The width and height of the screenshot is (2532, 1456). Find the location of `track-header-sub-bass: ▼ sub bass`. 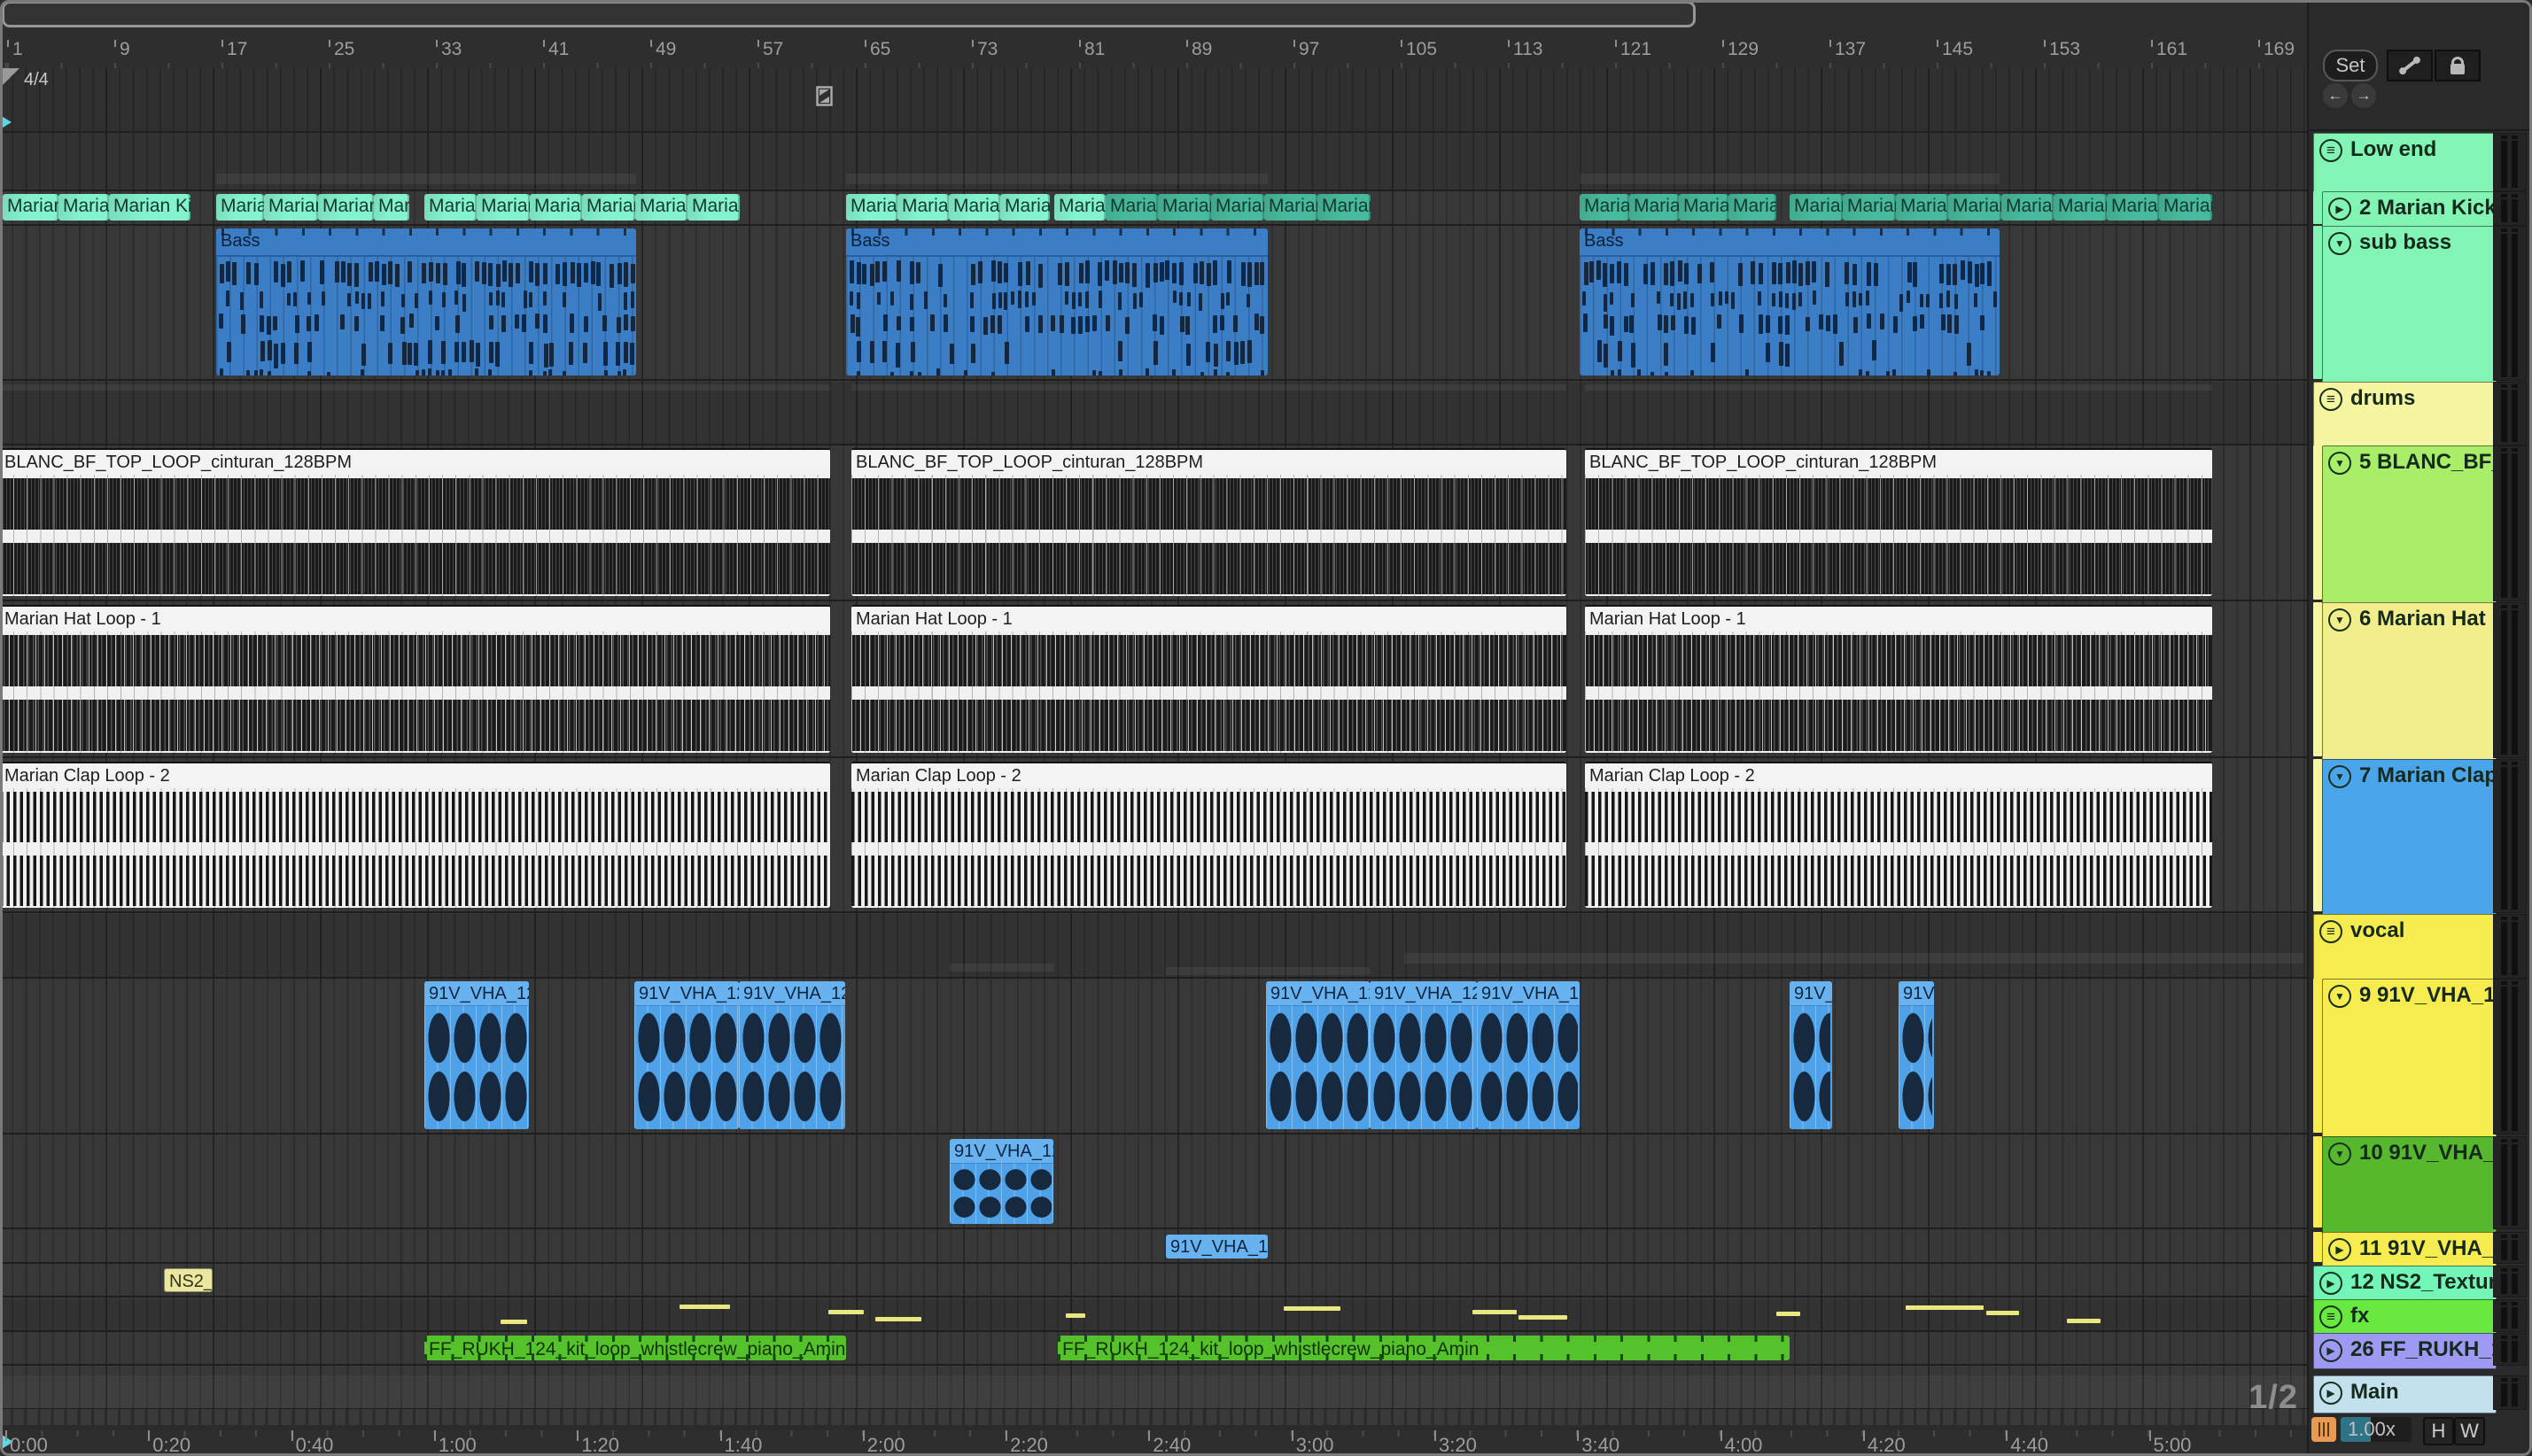

track-header-sub-bass: ▼ sub bass is located at coordinates (2409, 305).